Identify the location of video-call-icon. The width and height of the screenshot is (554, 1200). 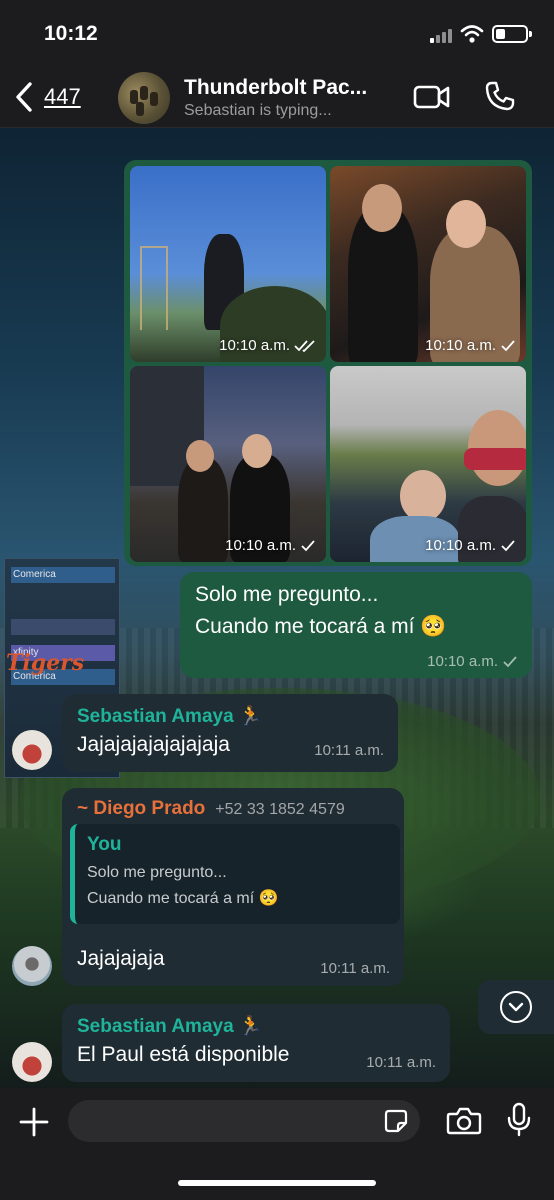
(432, 97).